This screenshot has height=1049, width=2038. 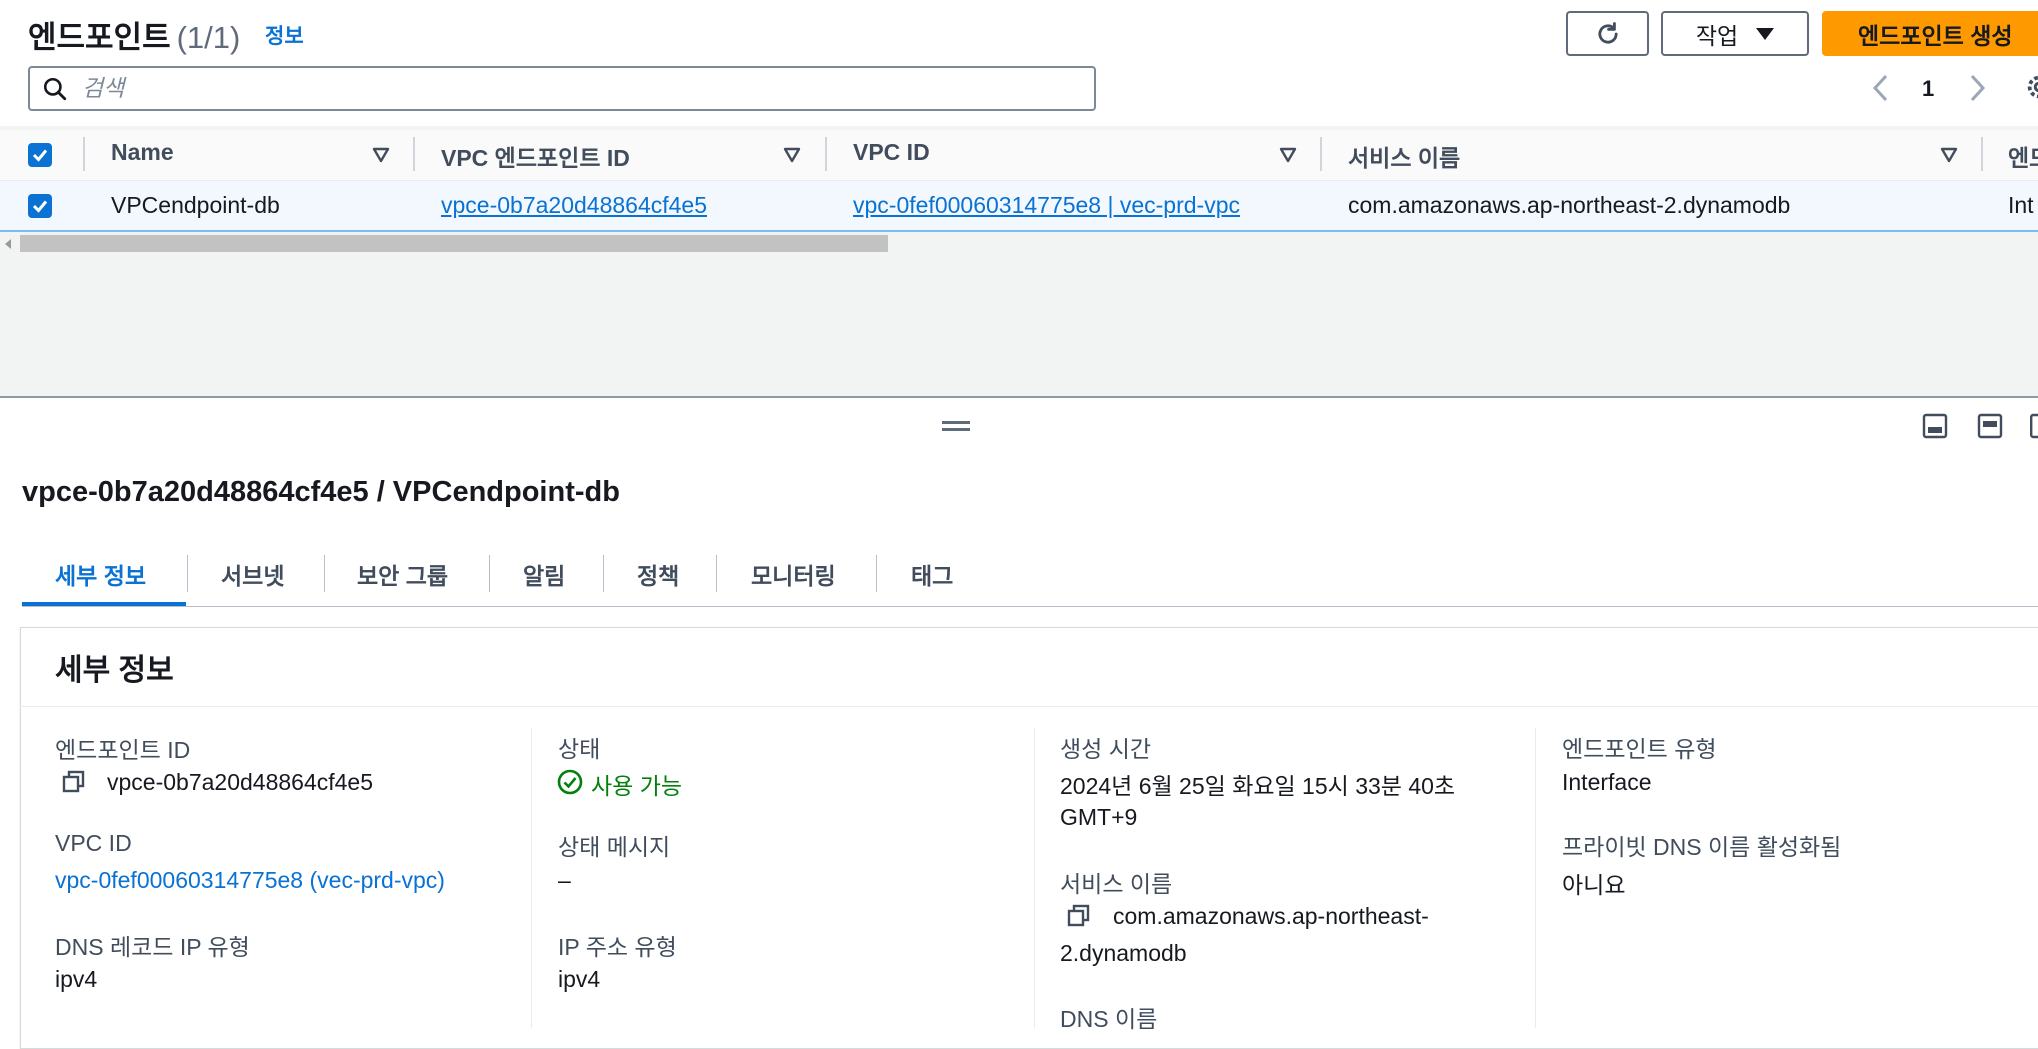 What do you see at coordinates (402, 574) in the screenshot?
I see `tab-security-groups: 보안 그룹` at bounding box center [402, 574].